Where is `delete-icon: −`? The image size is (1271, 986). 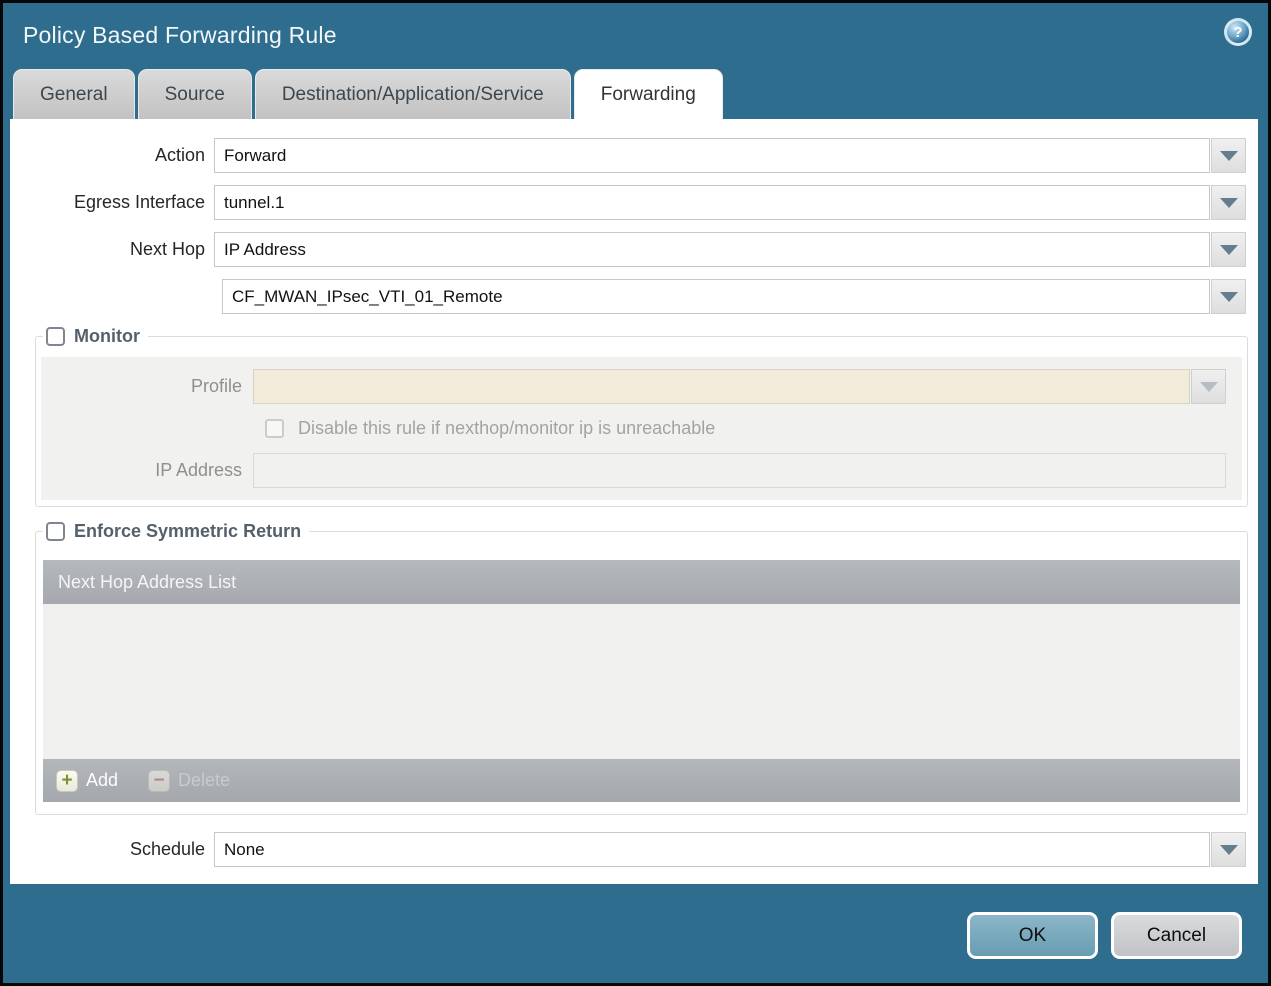 delete-icon: − is located at coordinates (159, 780).